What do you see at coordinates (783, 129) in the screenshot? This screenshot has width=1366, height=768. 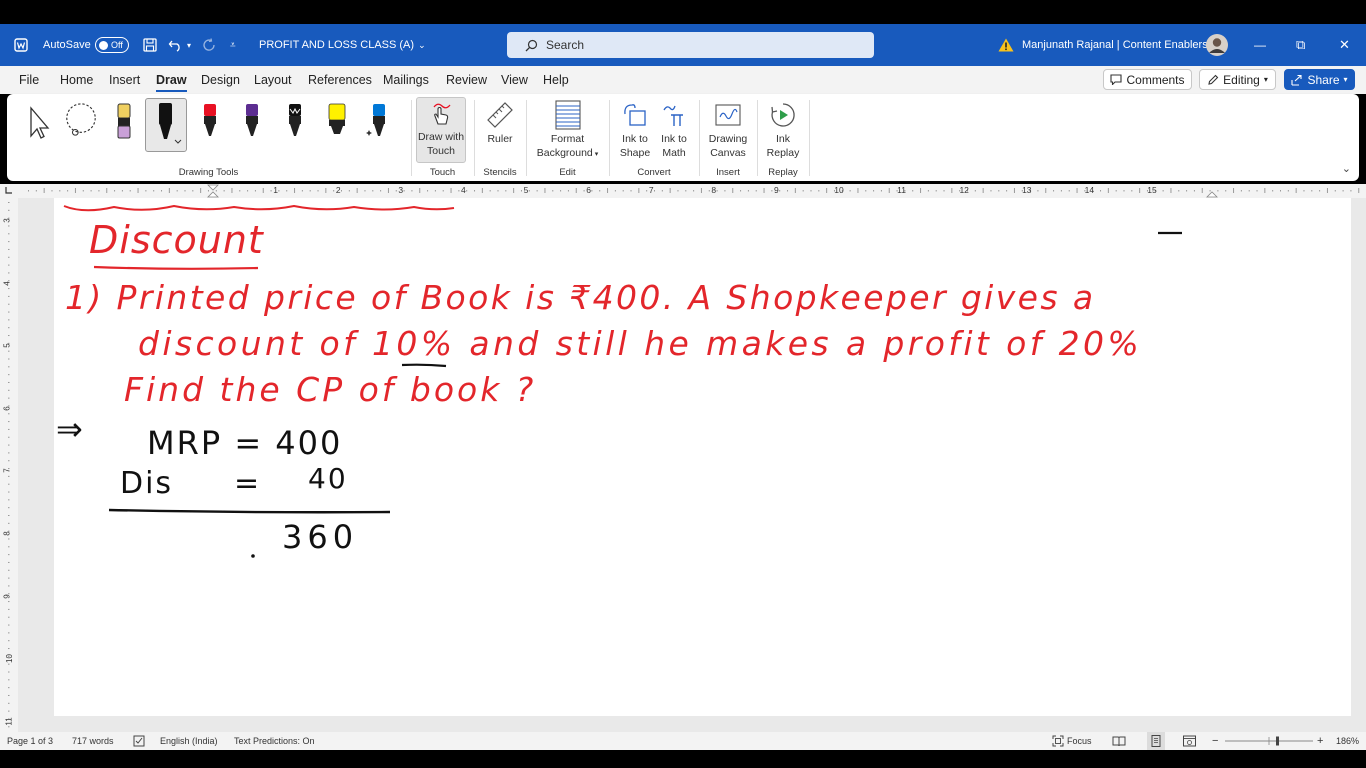 I see `ink-replay-button: Ink Replay` at bounding box center [783, 129].